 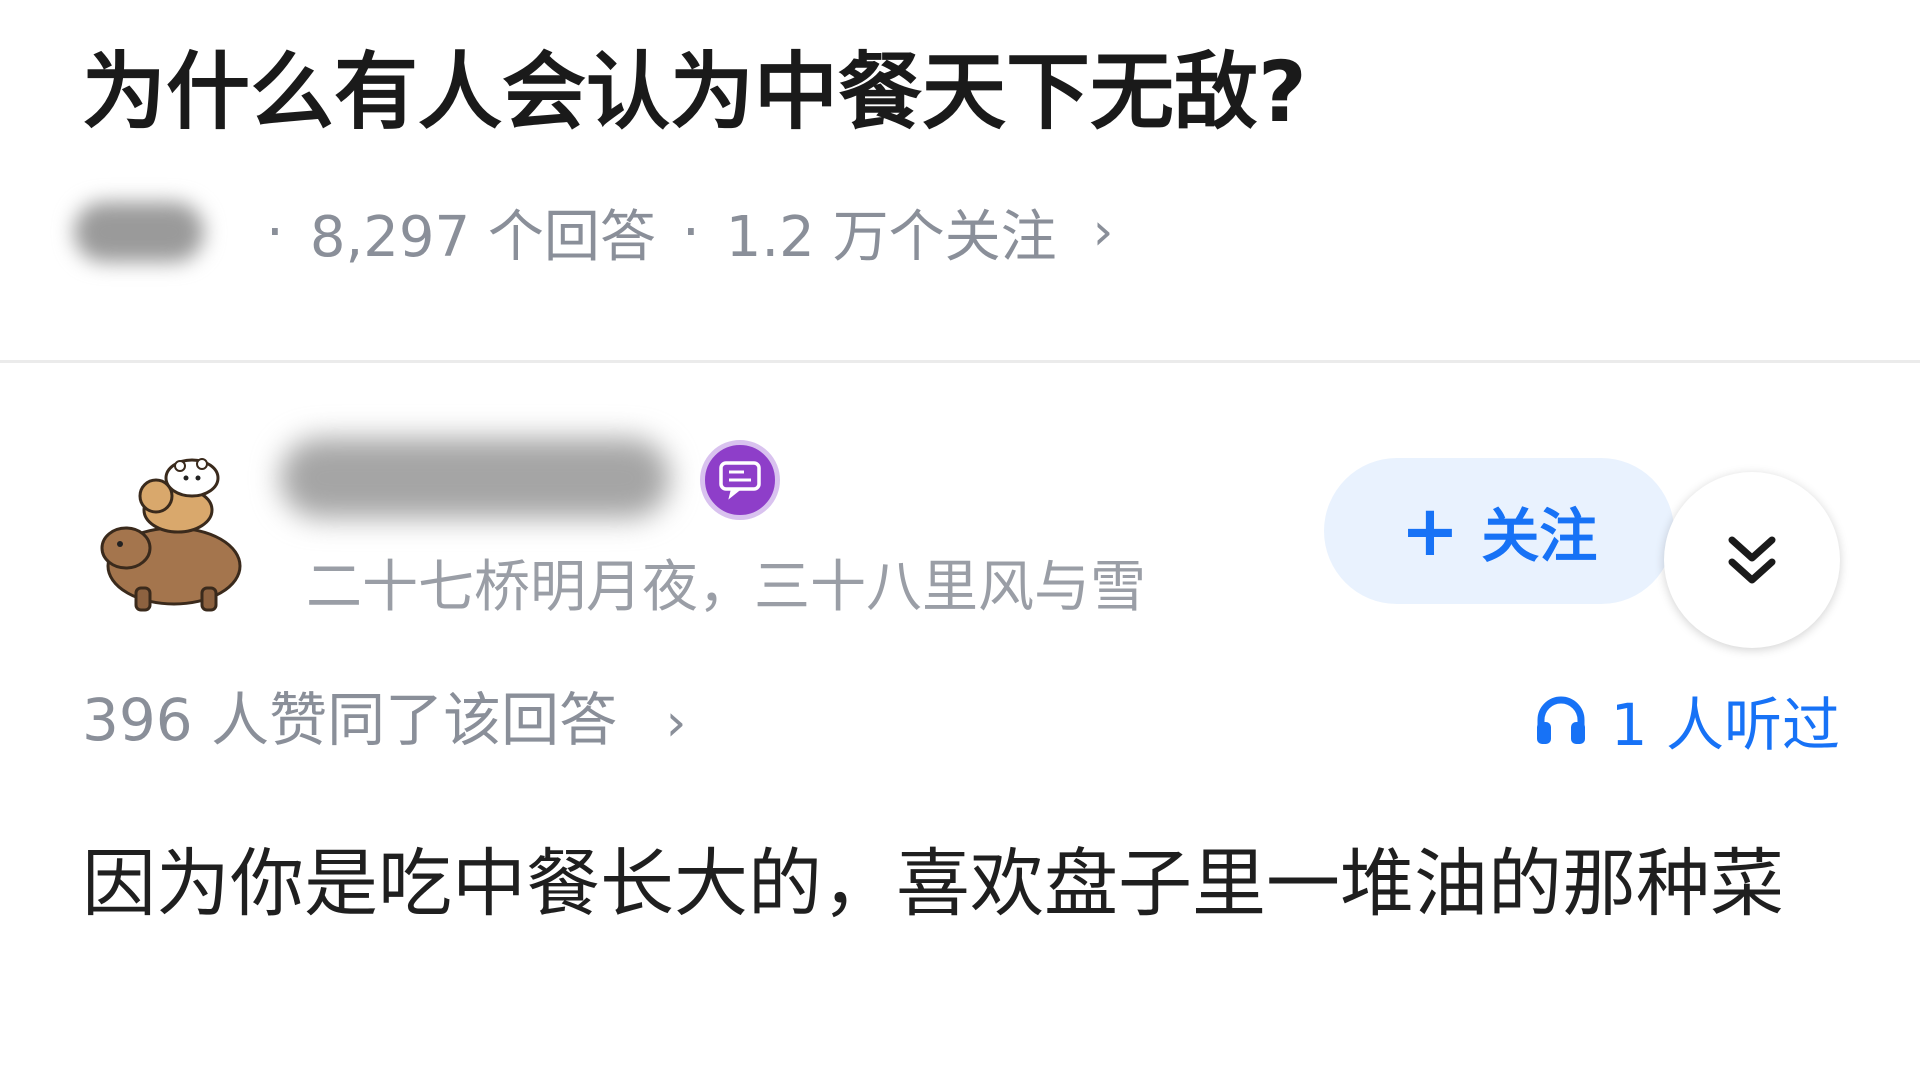 I want to click on avatar, so click(x=176, y=533).